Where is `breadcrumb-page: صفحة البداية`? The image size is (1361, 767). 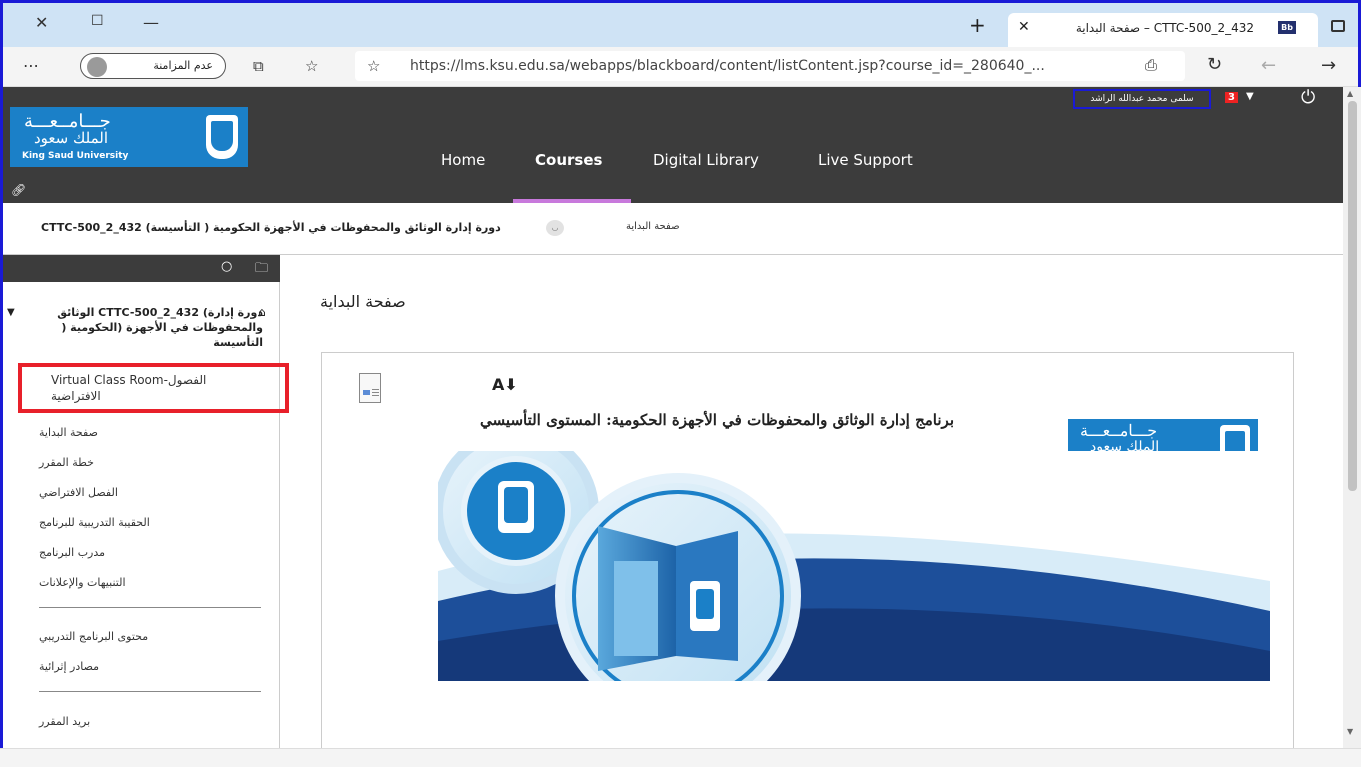 breadcrumb-page: صفحة البداية is located at coordinates (653, 226).